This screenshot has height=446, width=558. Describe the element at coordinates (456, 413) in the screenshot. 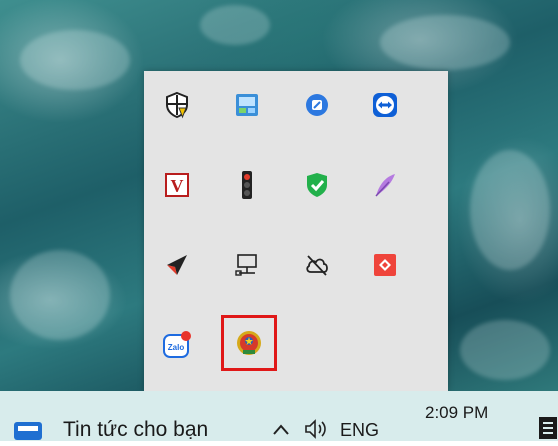

I see `clock-time: 2:09 PM` at that location.